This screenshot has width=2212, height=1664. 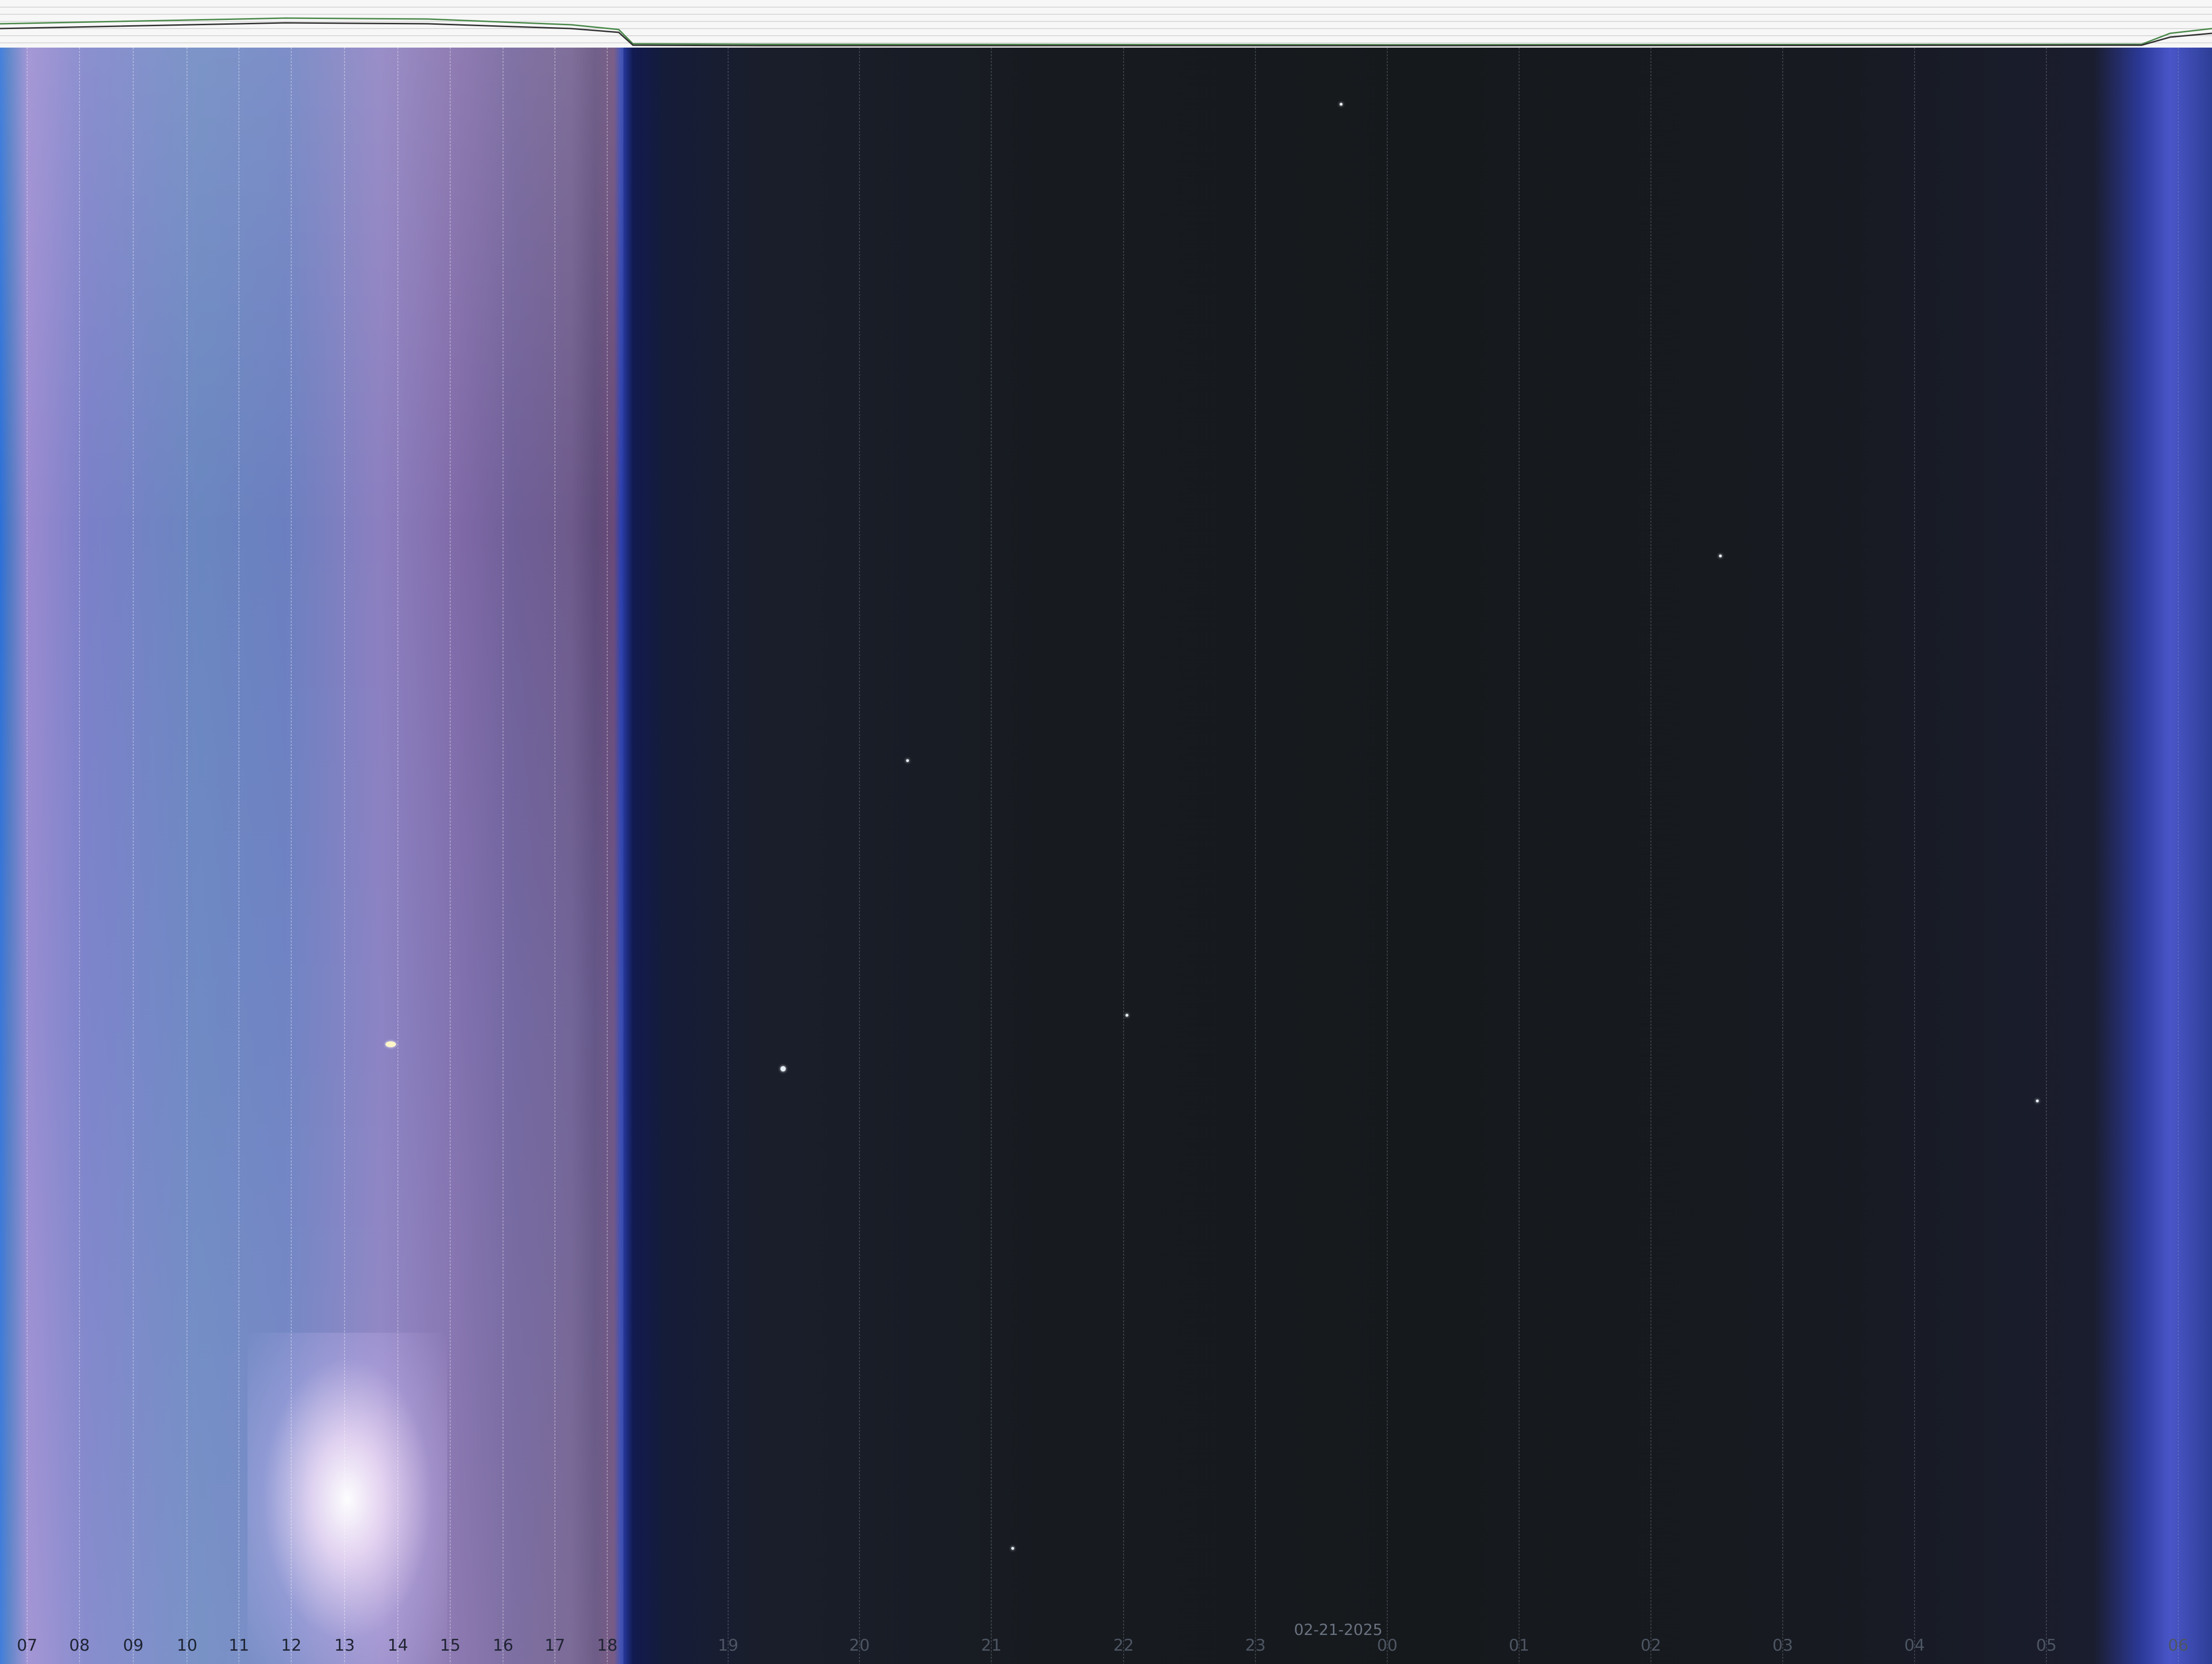 What do you see at coordinates (1782, 1645) in the screenshot?
I see `hour-label: 03` at bounding box center [1782, 1645].